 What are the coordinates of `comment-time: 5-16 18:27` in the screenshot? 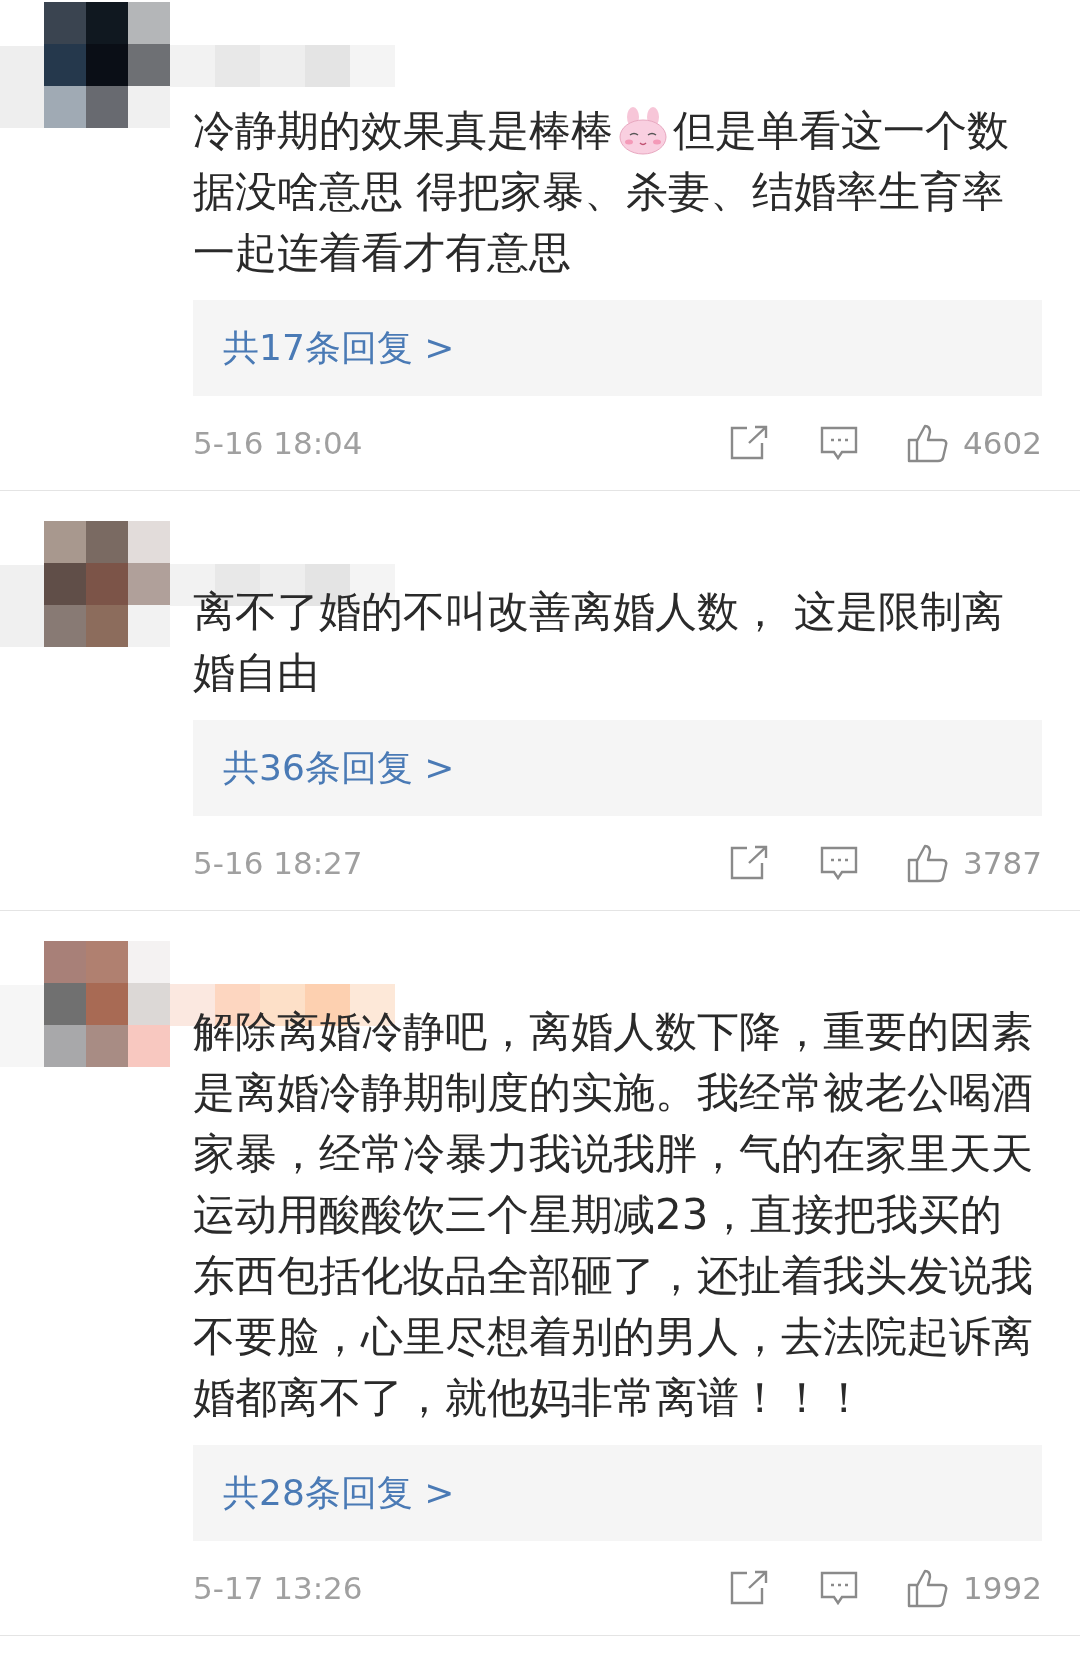 It's located at (278, 863).